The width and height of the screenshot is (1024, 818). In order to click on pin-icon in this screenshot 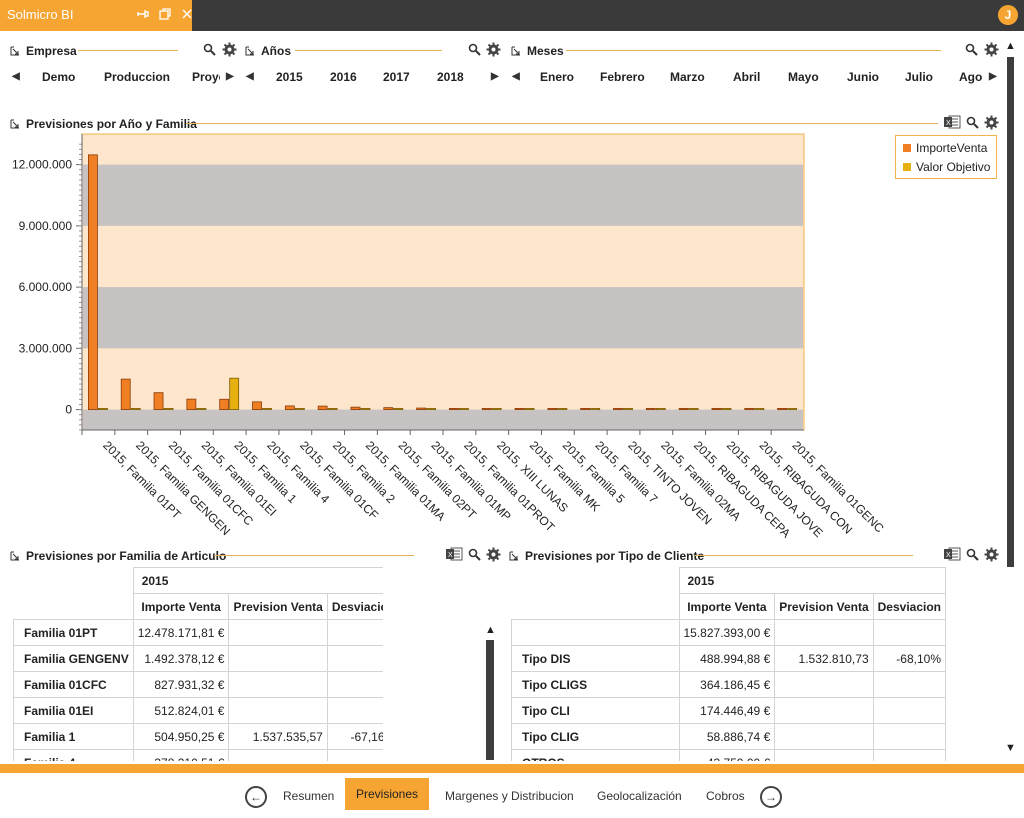, I will do `click(143, 14)`.